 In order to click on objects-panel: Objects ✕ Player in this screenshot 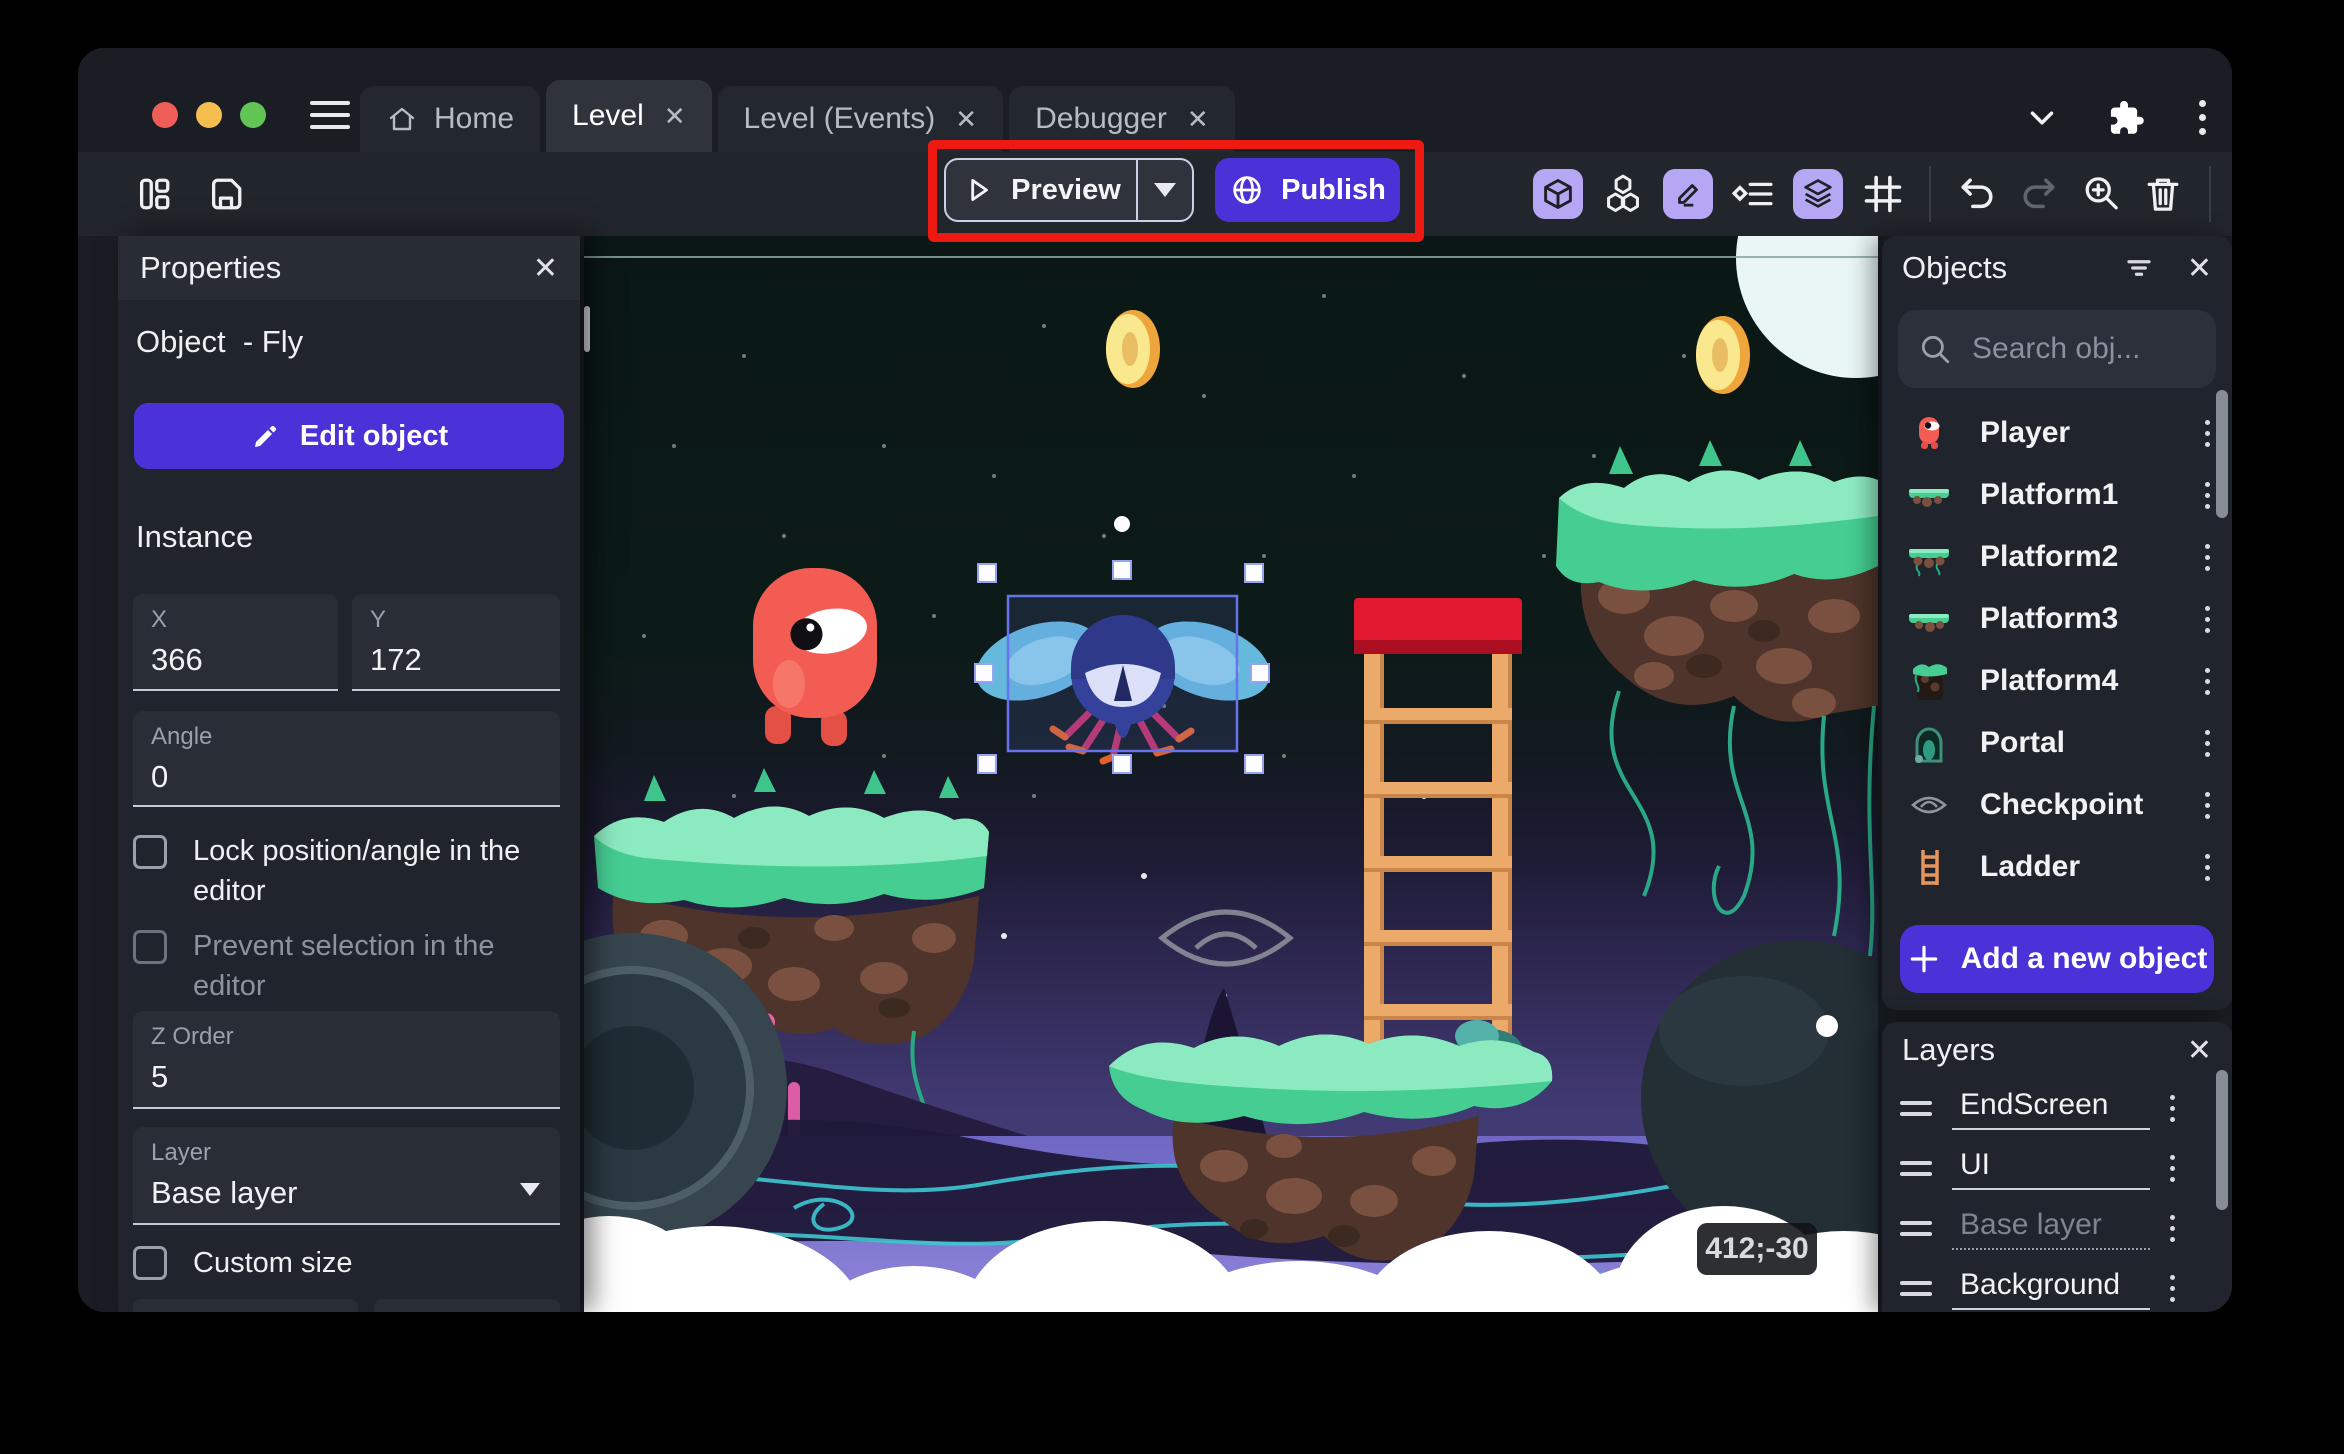, I will do `click(2057, 623)`.